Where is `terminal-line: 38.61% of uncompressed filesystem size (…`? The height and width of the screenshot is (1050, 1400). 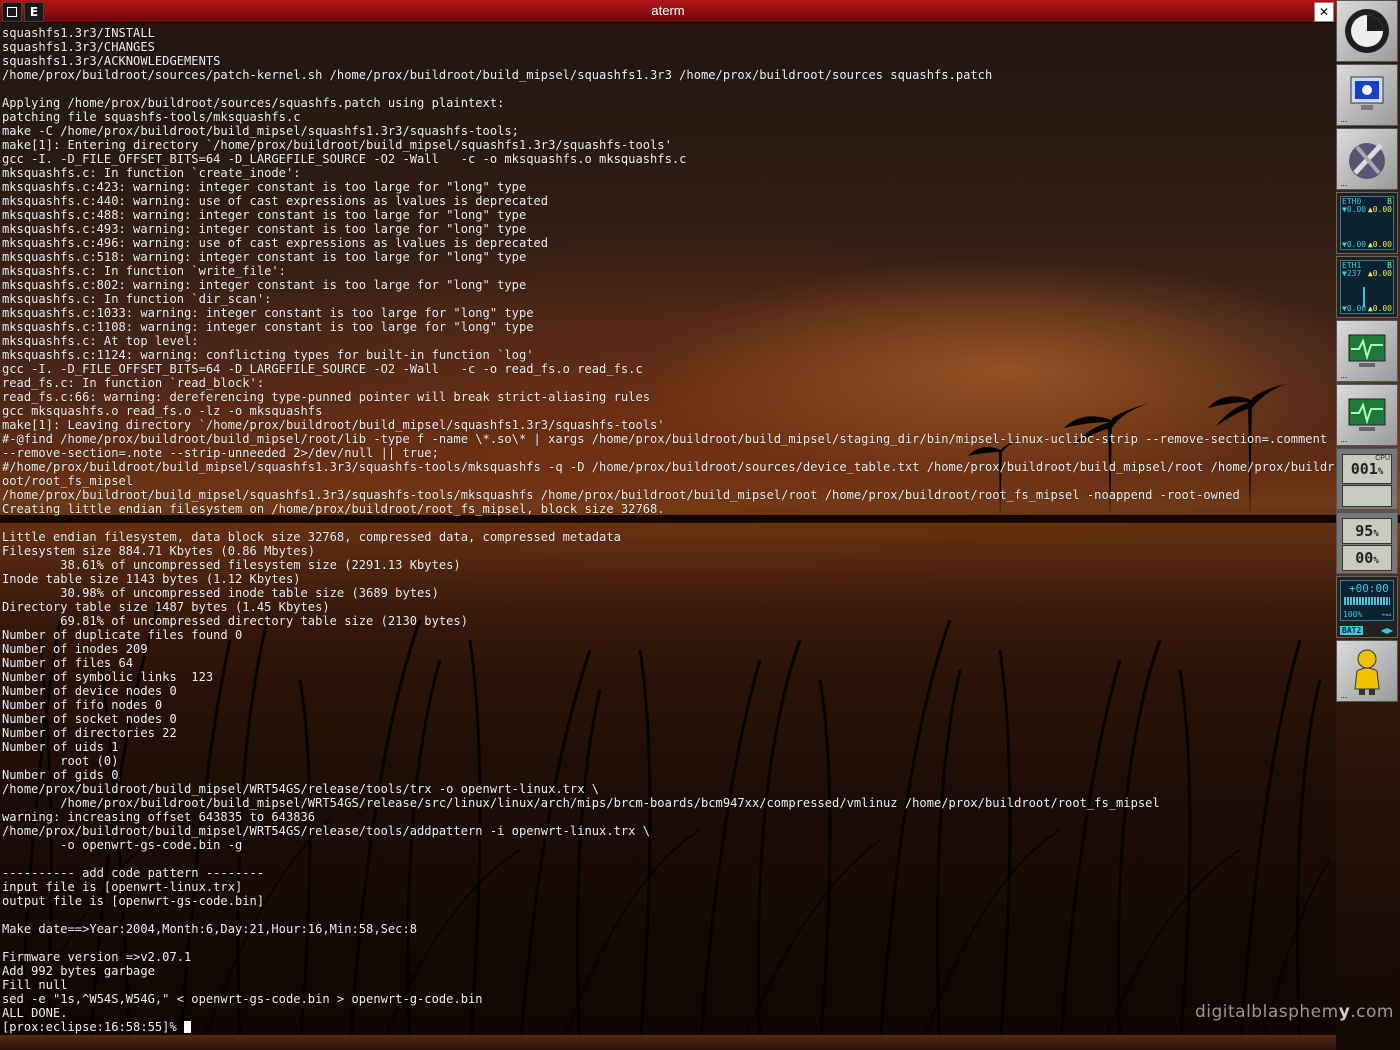
terminal-line: 38.61% of uncompressed filesystem size (… is located at coordinates (231, 565).